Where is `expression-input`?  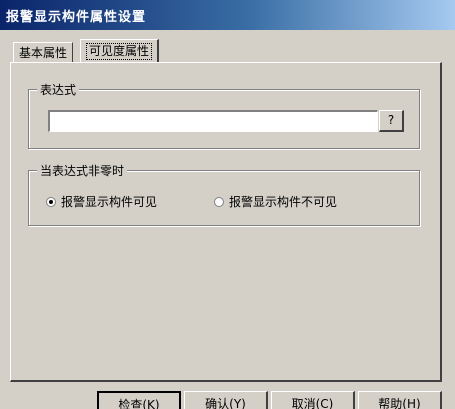
expression-input is located at coordinates (213, 121).